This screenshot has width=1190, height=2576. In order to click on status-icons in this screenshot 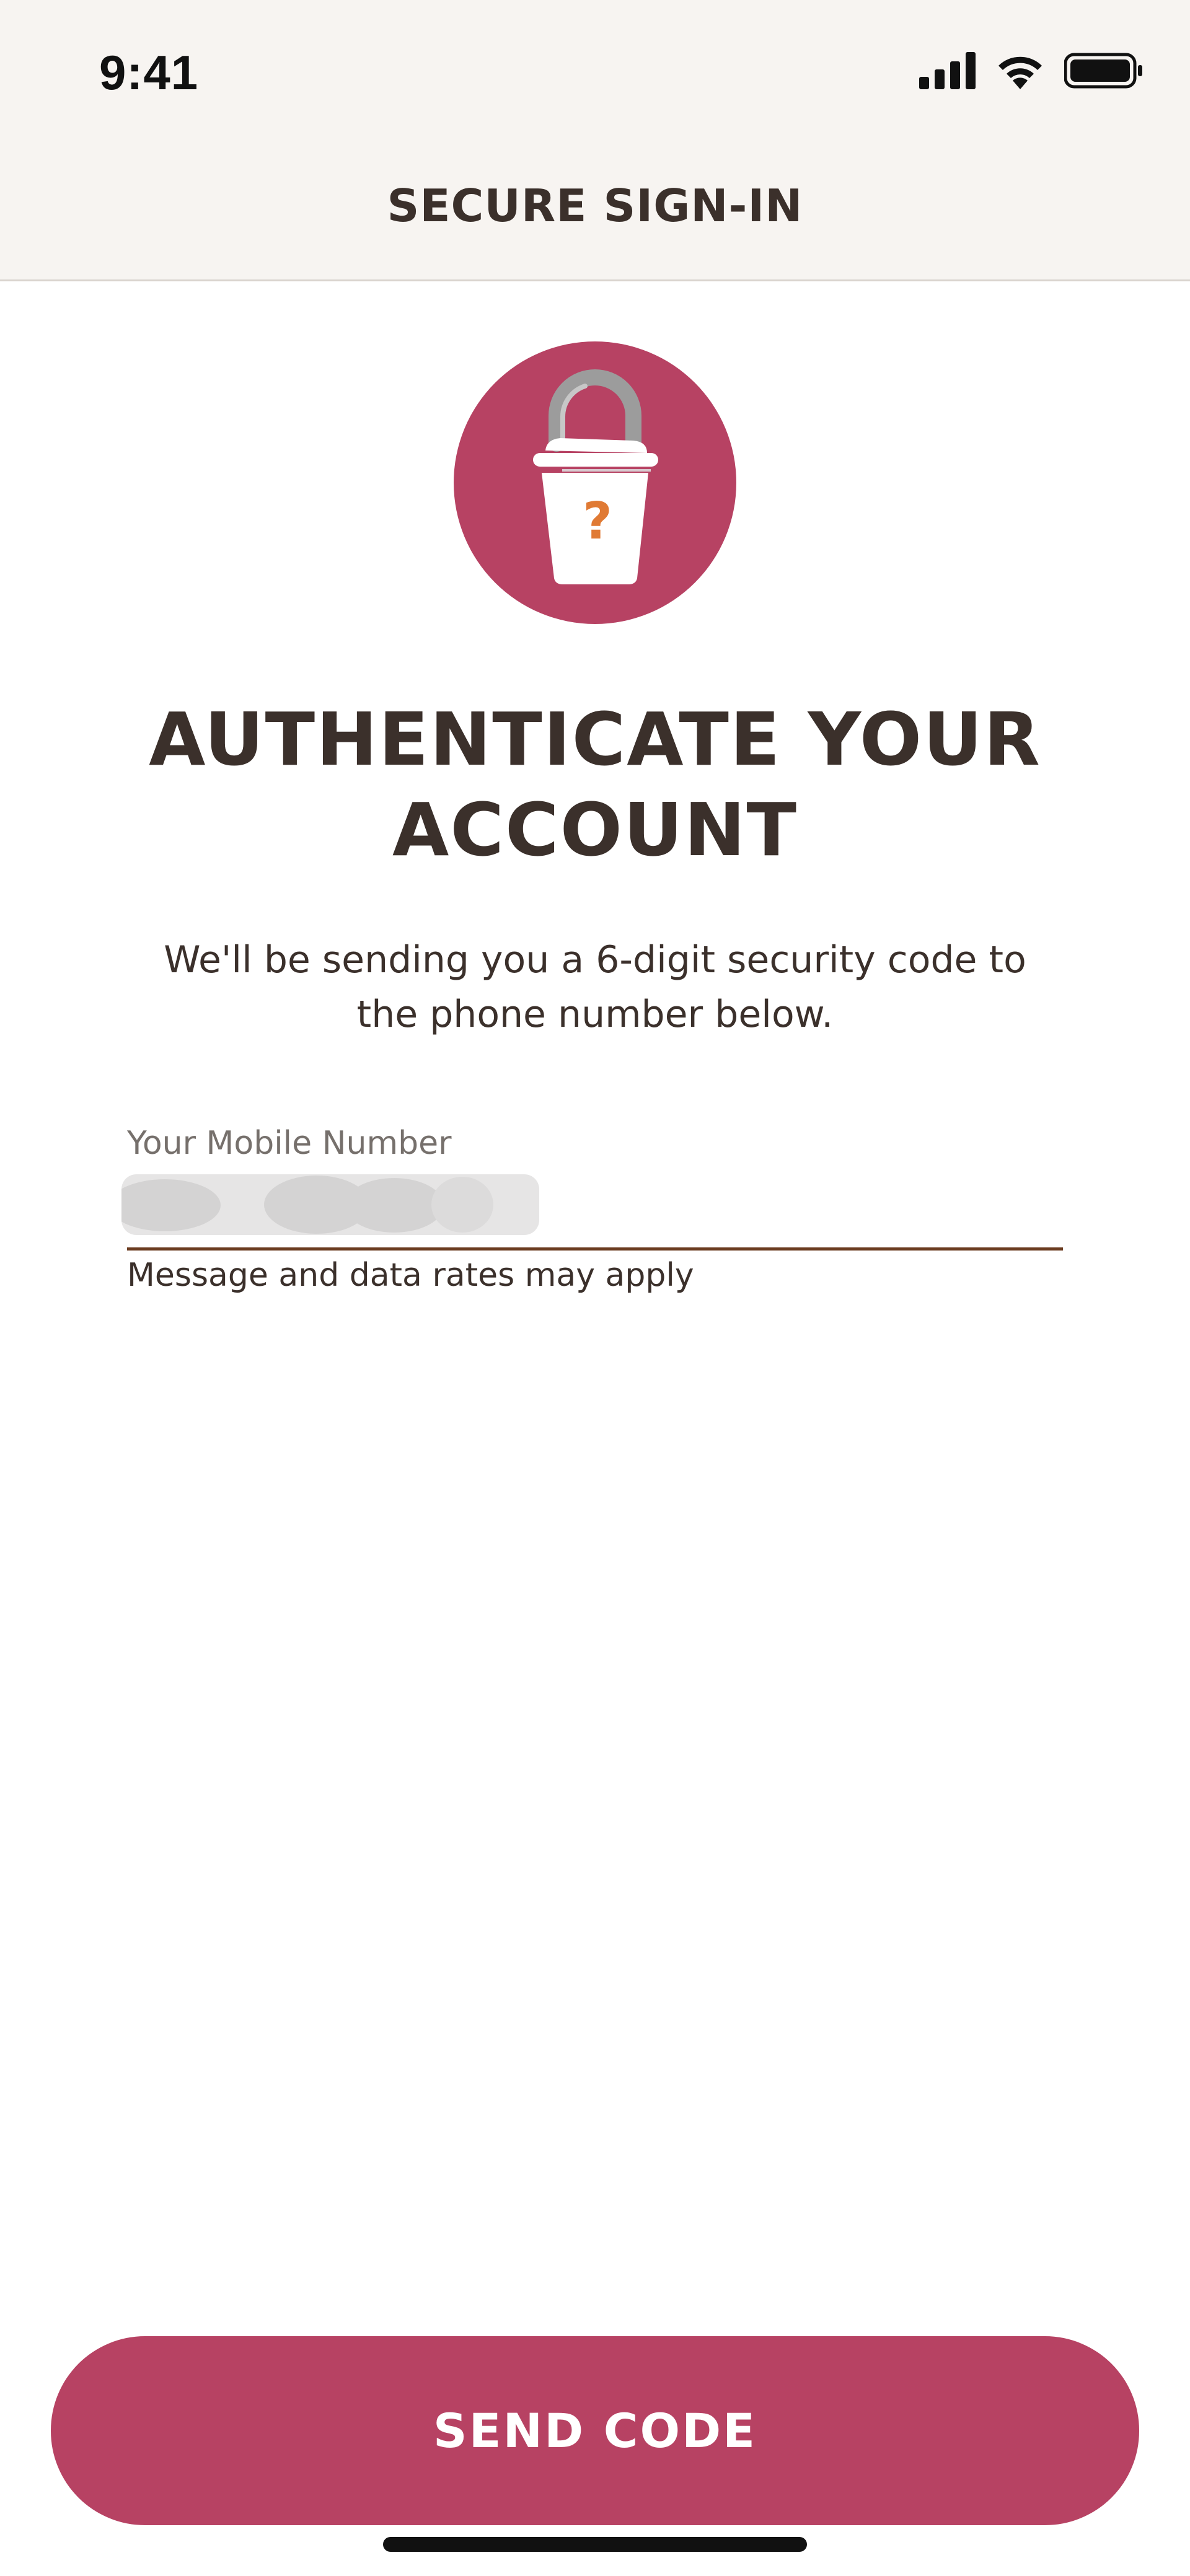, I will do `click(1031, 72)`.